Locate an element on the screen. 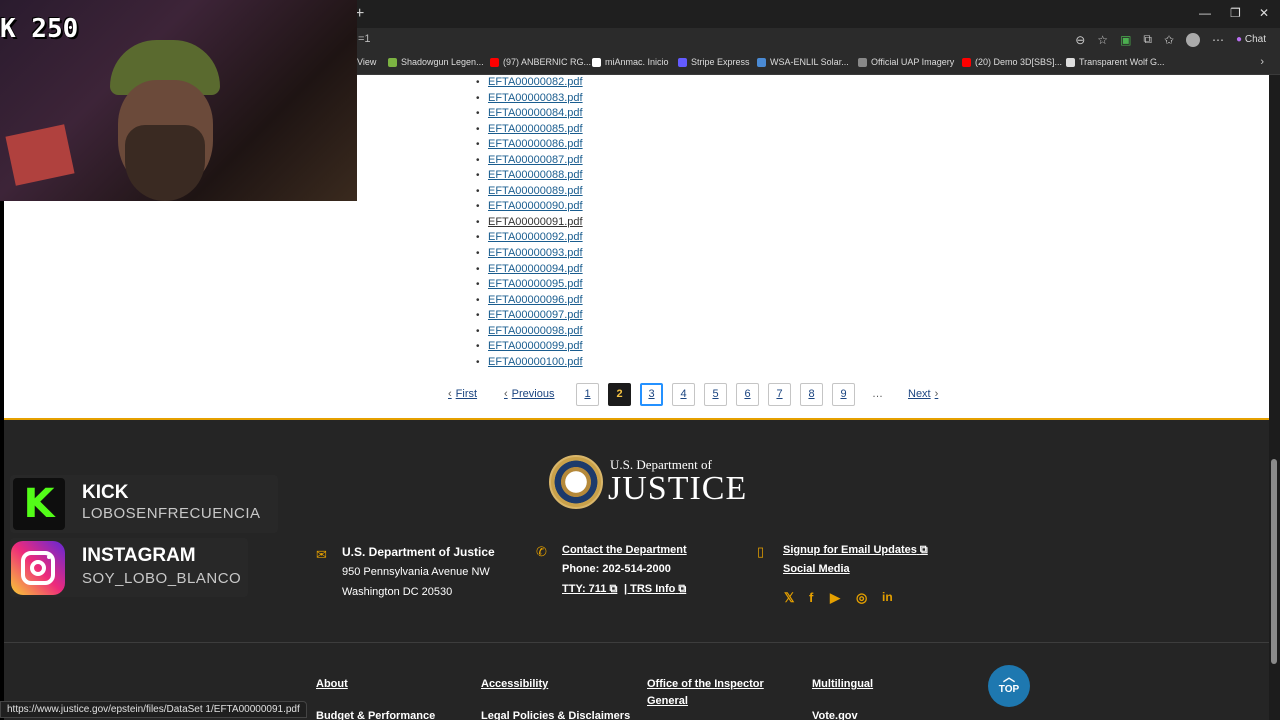  nav-about: About is located at coordinates (332, 684).